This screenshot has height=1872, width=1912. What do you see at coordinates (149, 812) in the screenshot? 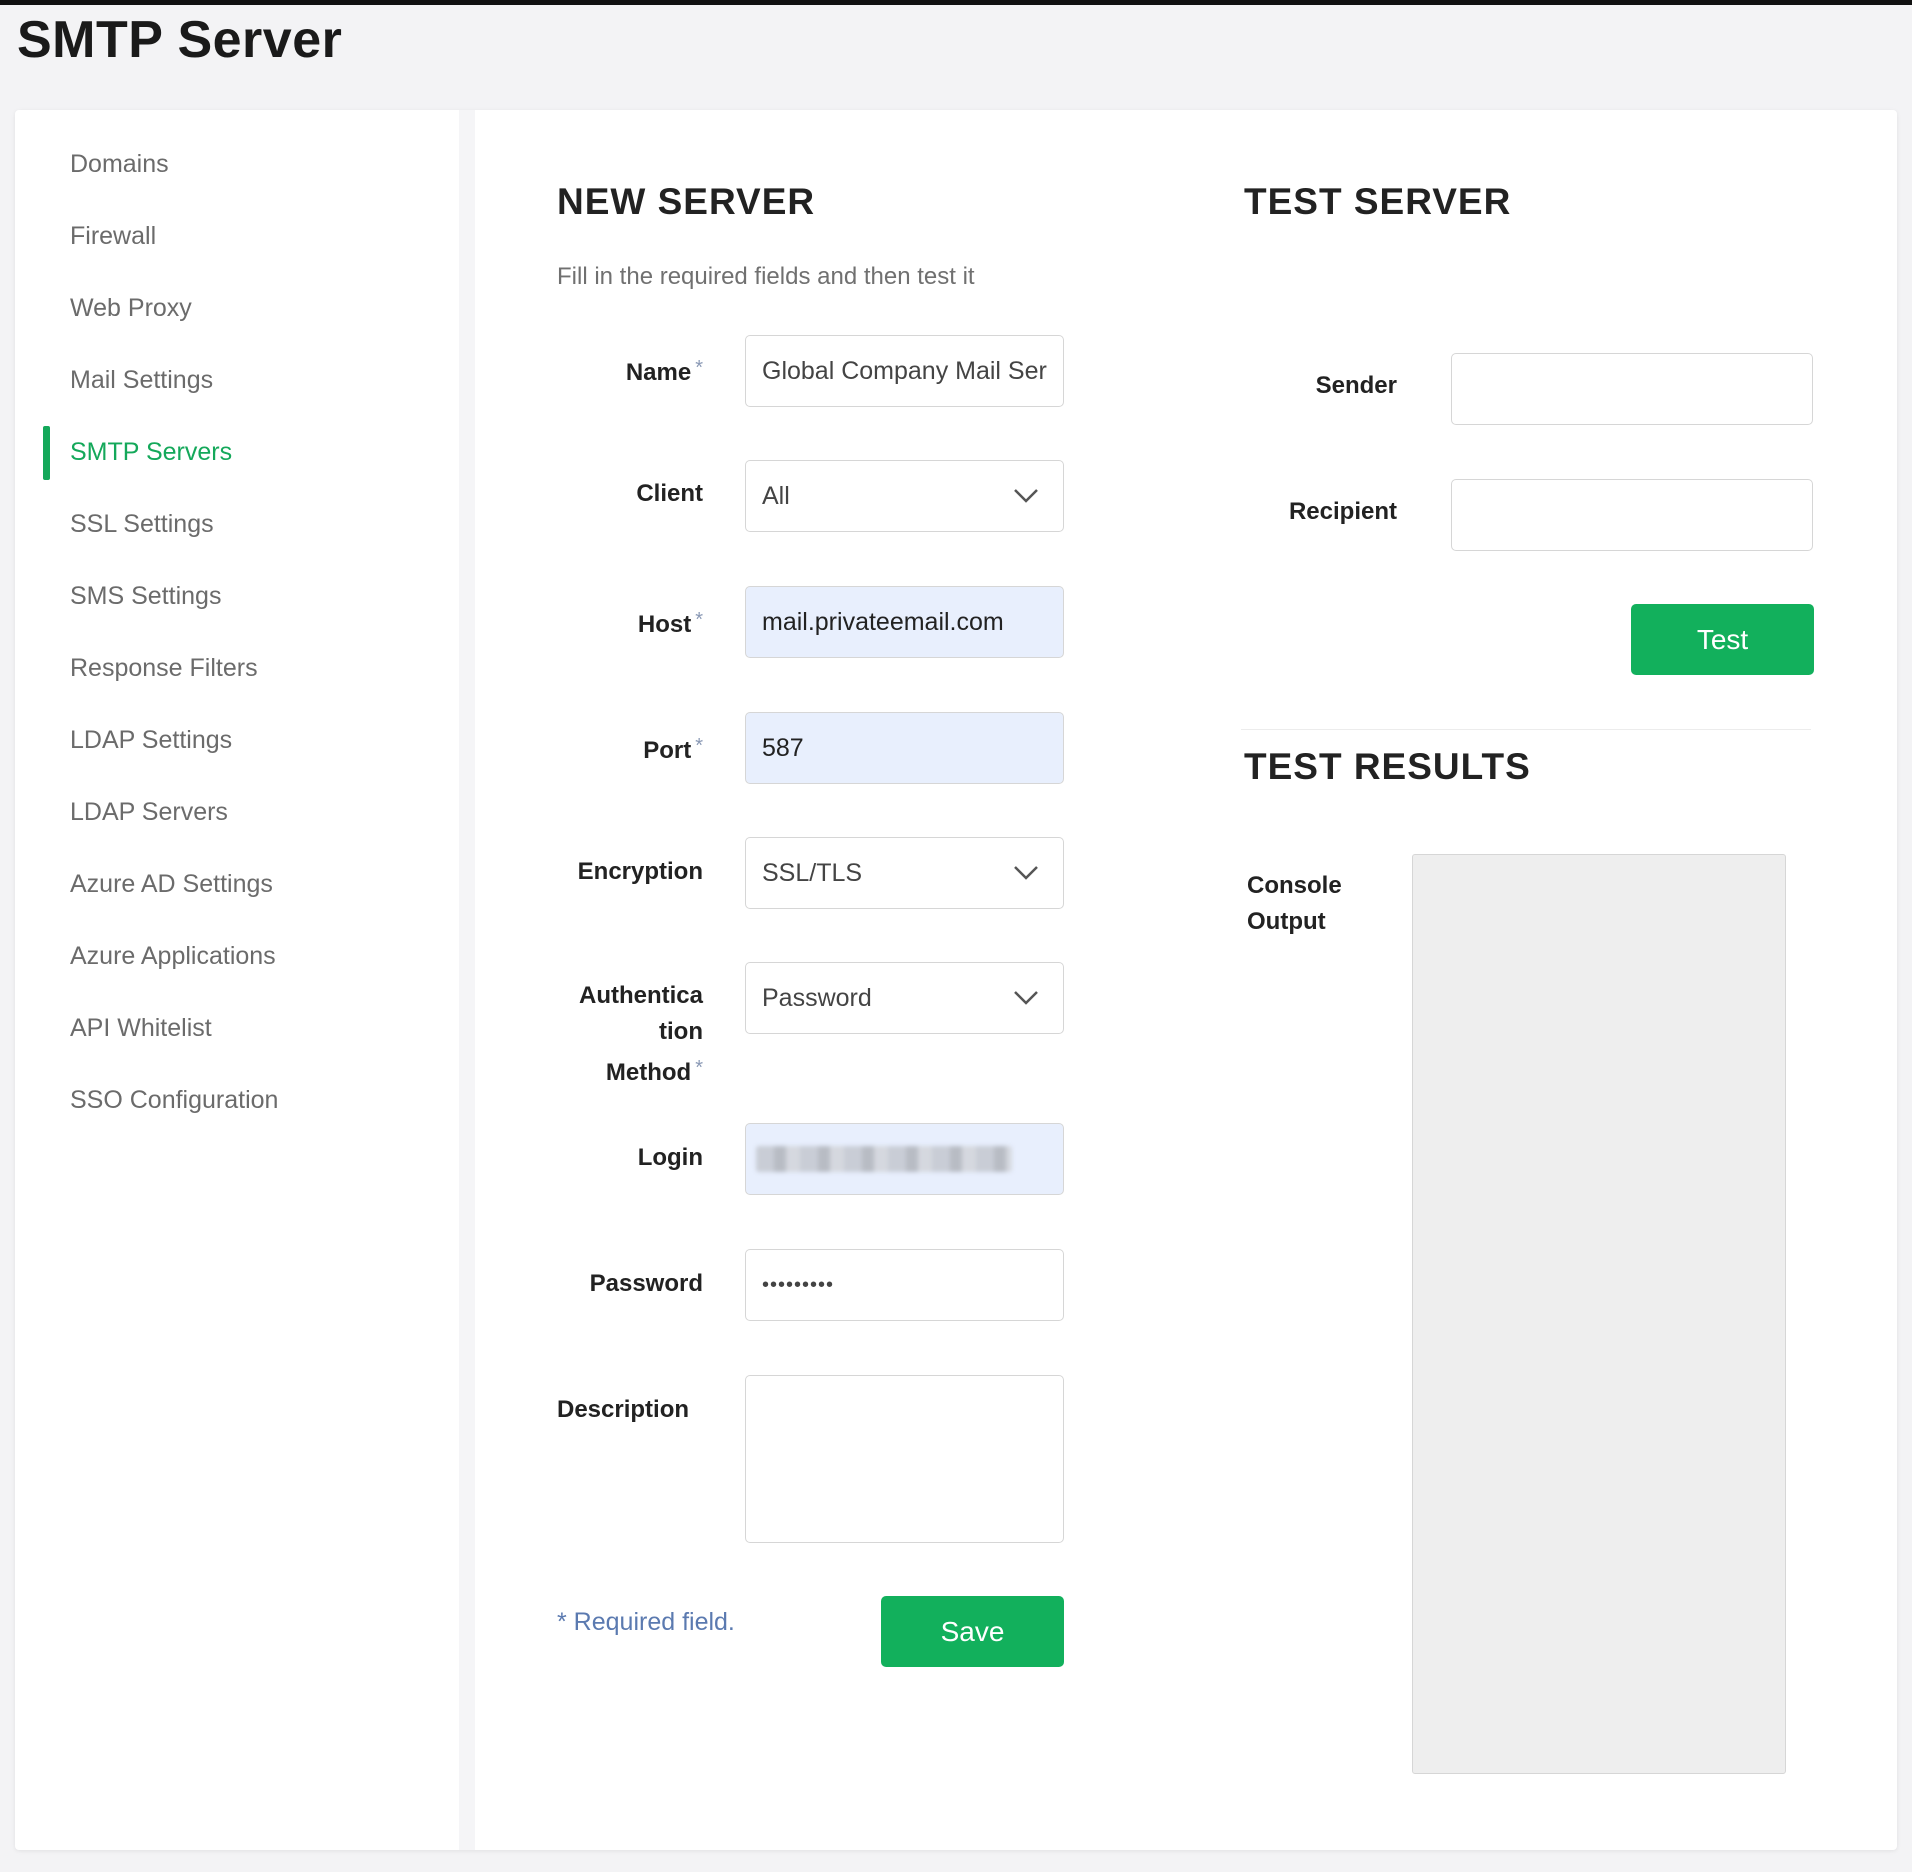
I see `sidebar-item-ldap-servers: LDAP Servers` at bounding box center [149, 812].